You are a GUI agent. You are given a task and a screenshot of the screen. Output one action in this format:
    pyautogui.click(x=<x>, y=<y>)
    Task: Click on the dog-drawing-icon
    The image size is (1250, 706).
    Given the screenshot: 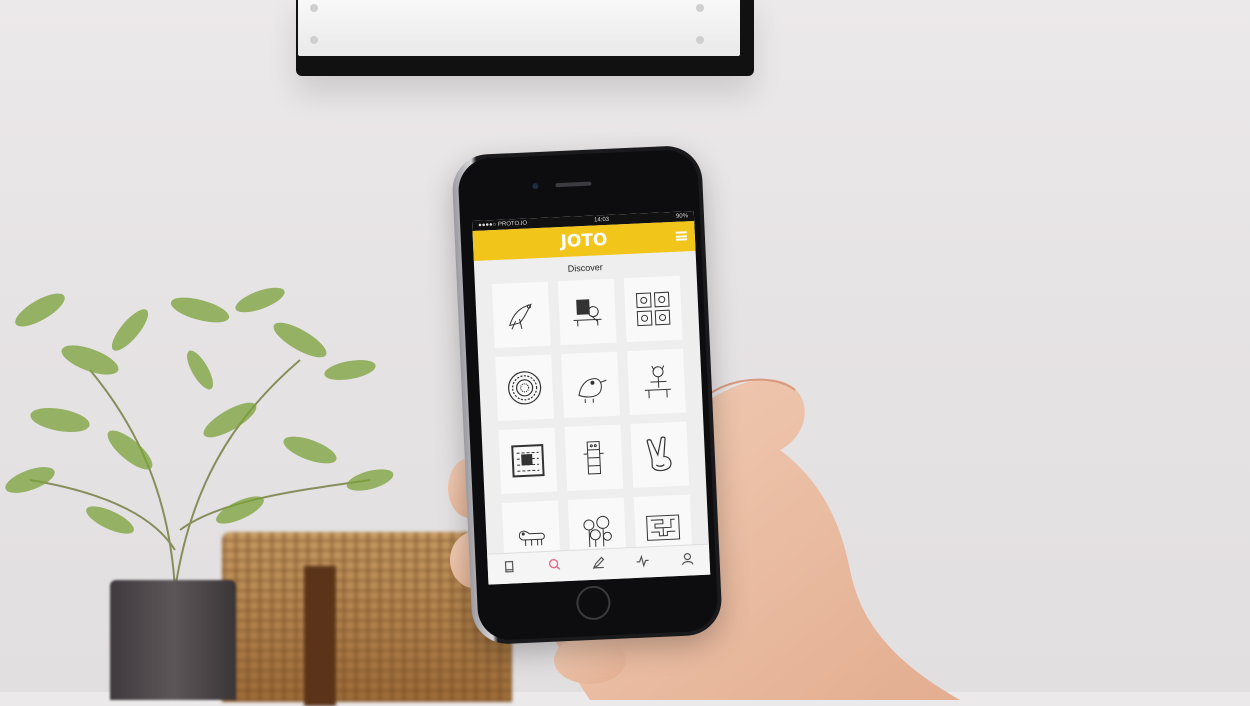 What is the action you would take?
    pyautogui.click(x=531, y=538)
    